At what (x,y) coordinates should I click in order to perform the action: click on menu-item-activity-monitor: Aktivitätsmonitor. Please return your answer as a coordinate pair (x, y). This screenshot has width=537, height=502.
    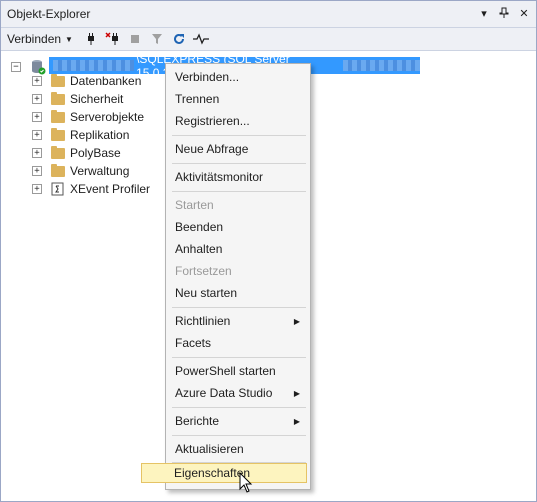
    Looking at the image, I should click on (238, 177).